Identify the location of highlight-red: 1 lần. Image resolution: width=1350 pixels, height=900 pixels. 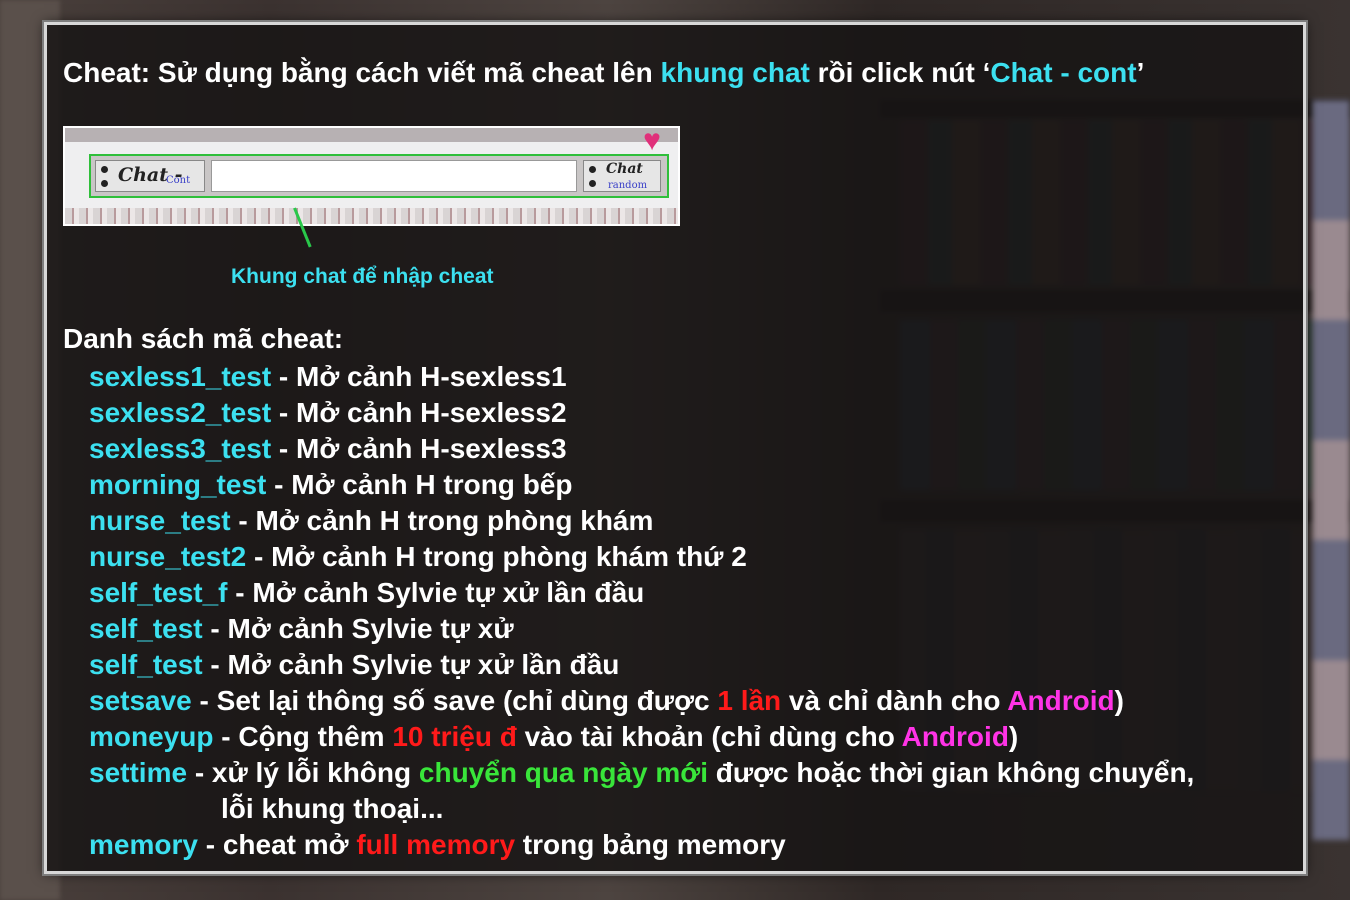
(749, 700).